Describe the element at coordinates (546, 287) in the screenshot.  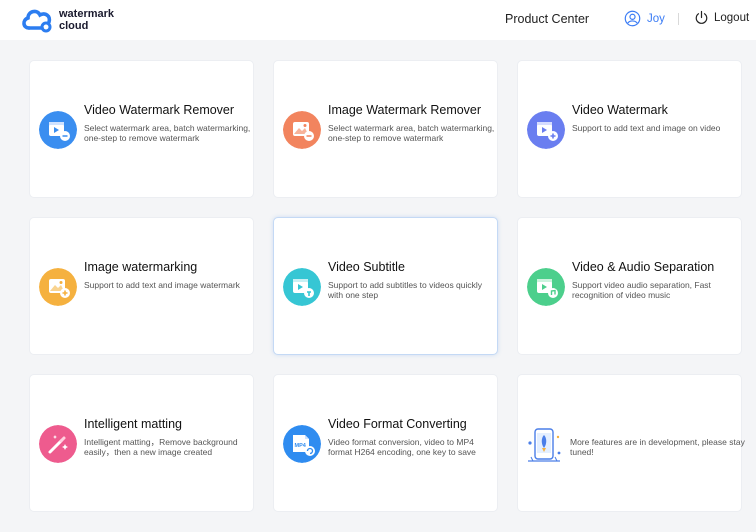
I see `video-audio-separation-icon` at that location.